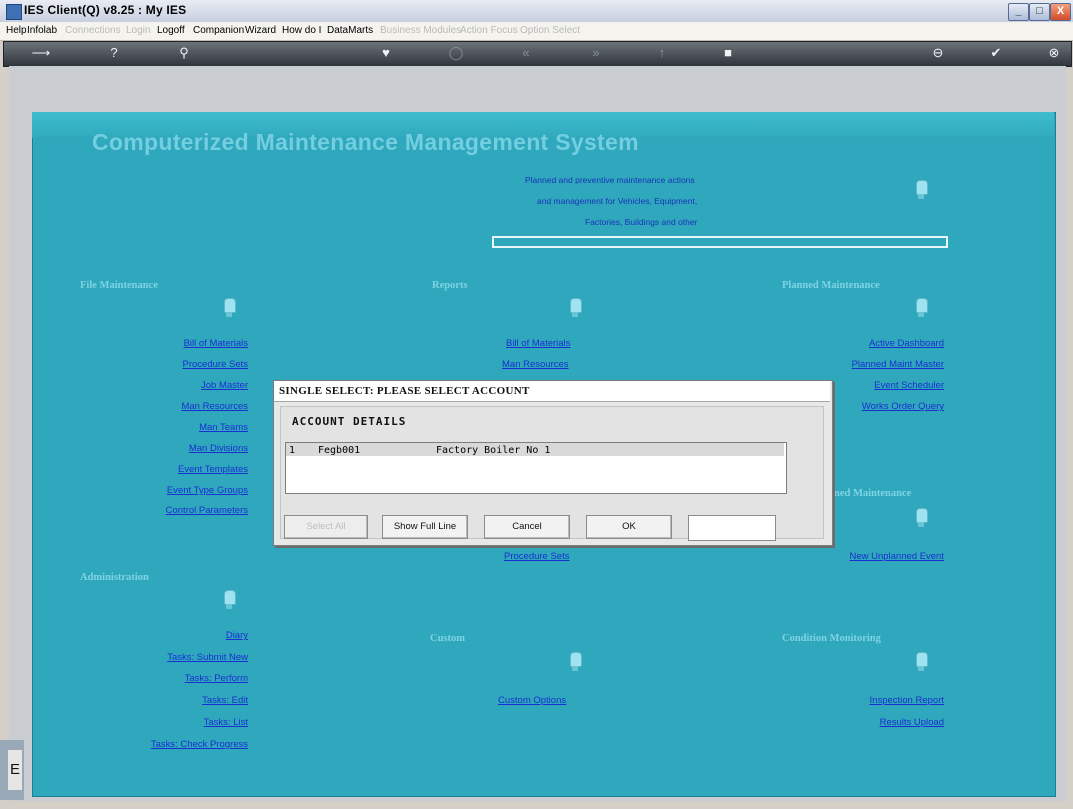 This screenshot has width=1073, height=809. What do you see at coordinates (867, 364) in the screenshot?
I see `link-planned-maint-master: Planned Maint Master` at bounding box center [867, 364].